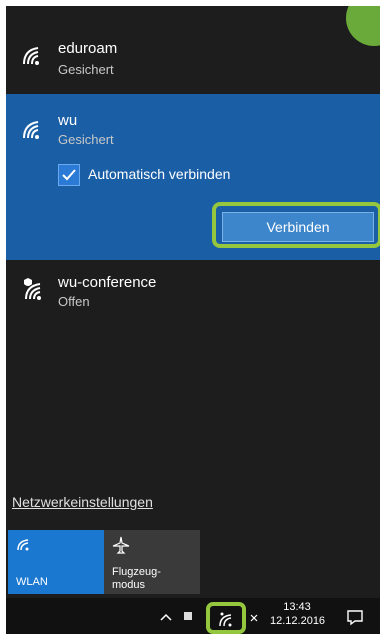  I want to click on volume-muted-icon, so click(254, 618).